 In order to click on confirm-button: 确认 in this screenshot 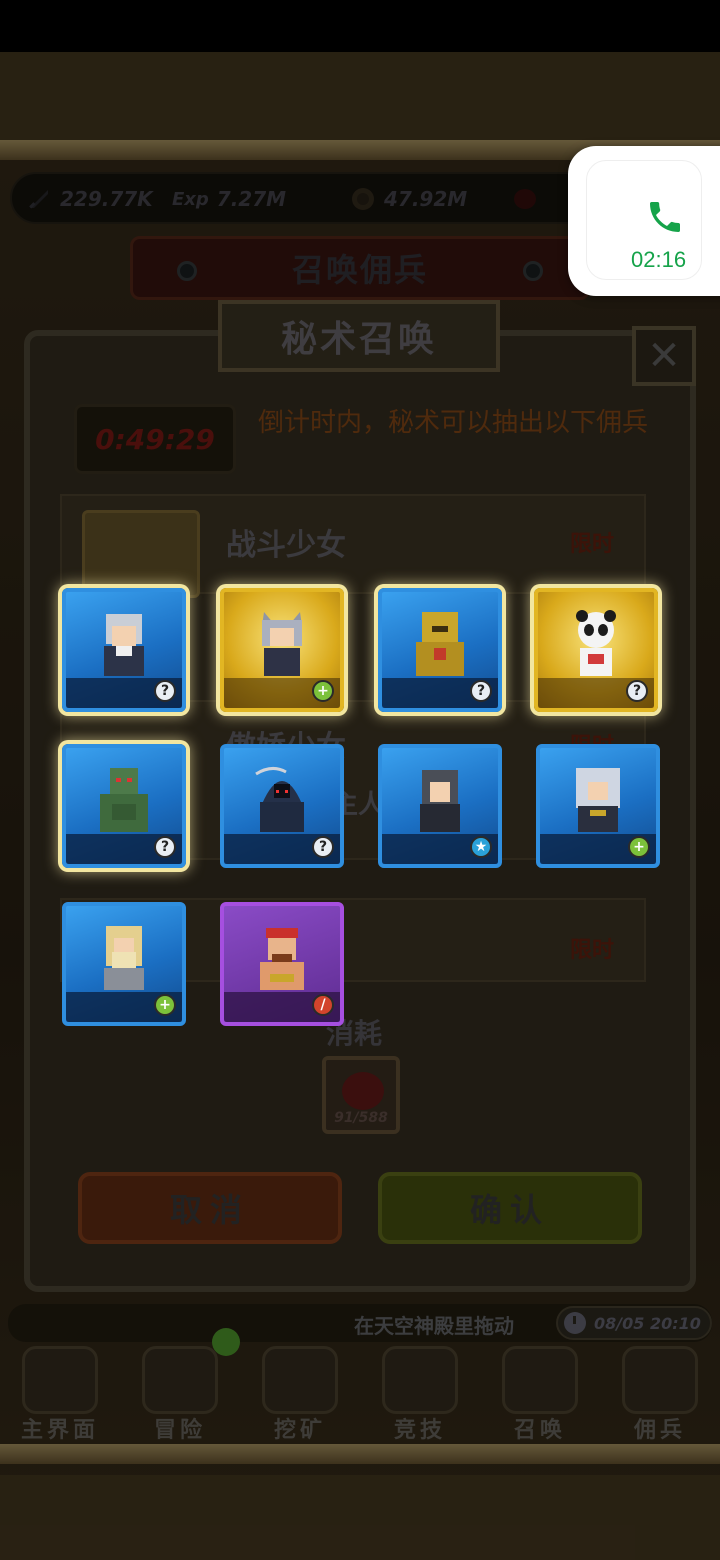, I will do `click(510, 1208)`.